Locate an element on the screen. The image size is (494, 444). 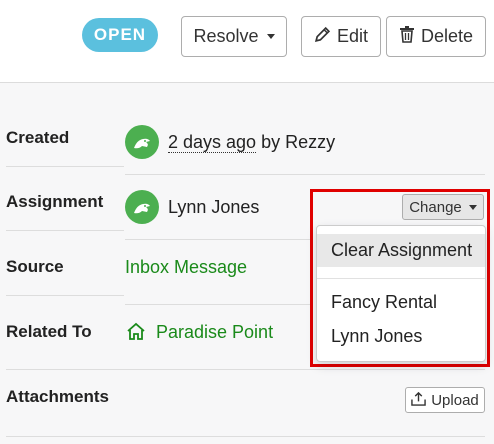
avatar-lynn-jones is located at coordinates (142, 207).